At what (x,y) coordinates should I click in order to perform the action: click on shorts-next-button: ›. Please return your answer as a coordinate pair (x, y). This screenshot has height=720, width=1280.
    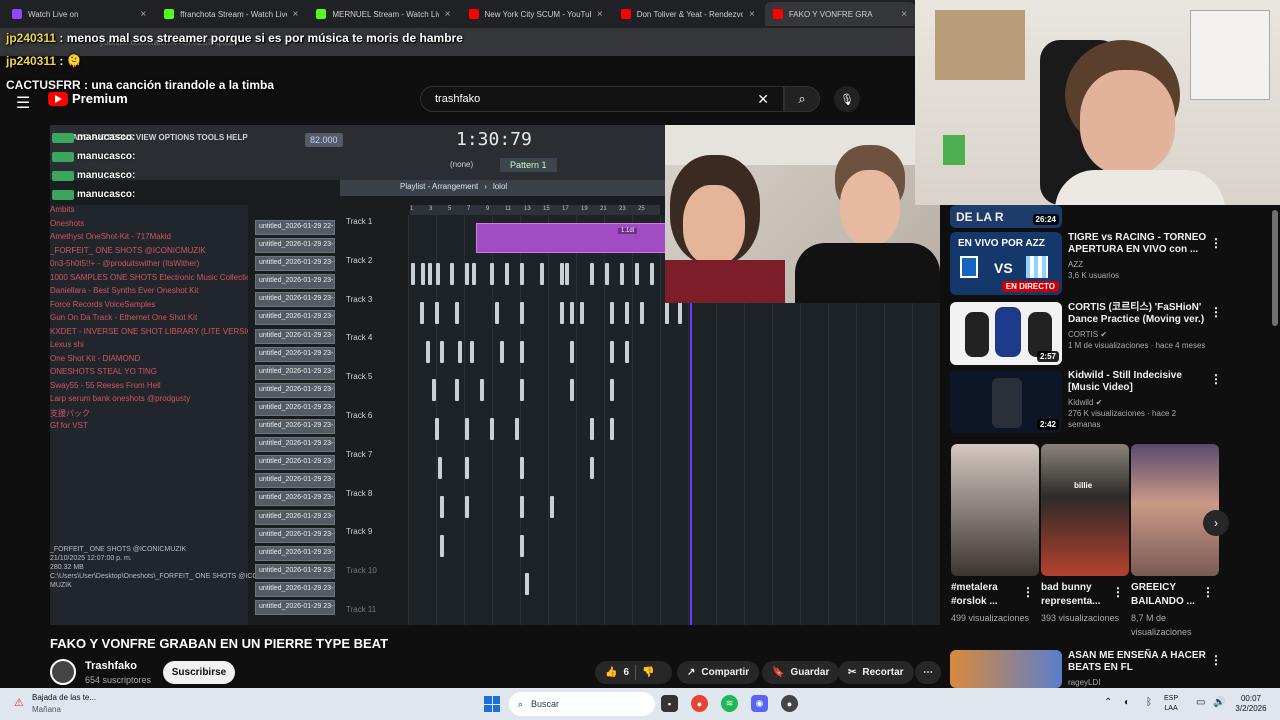
    Looking at the image, I should click on (1216, 523).